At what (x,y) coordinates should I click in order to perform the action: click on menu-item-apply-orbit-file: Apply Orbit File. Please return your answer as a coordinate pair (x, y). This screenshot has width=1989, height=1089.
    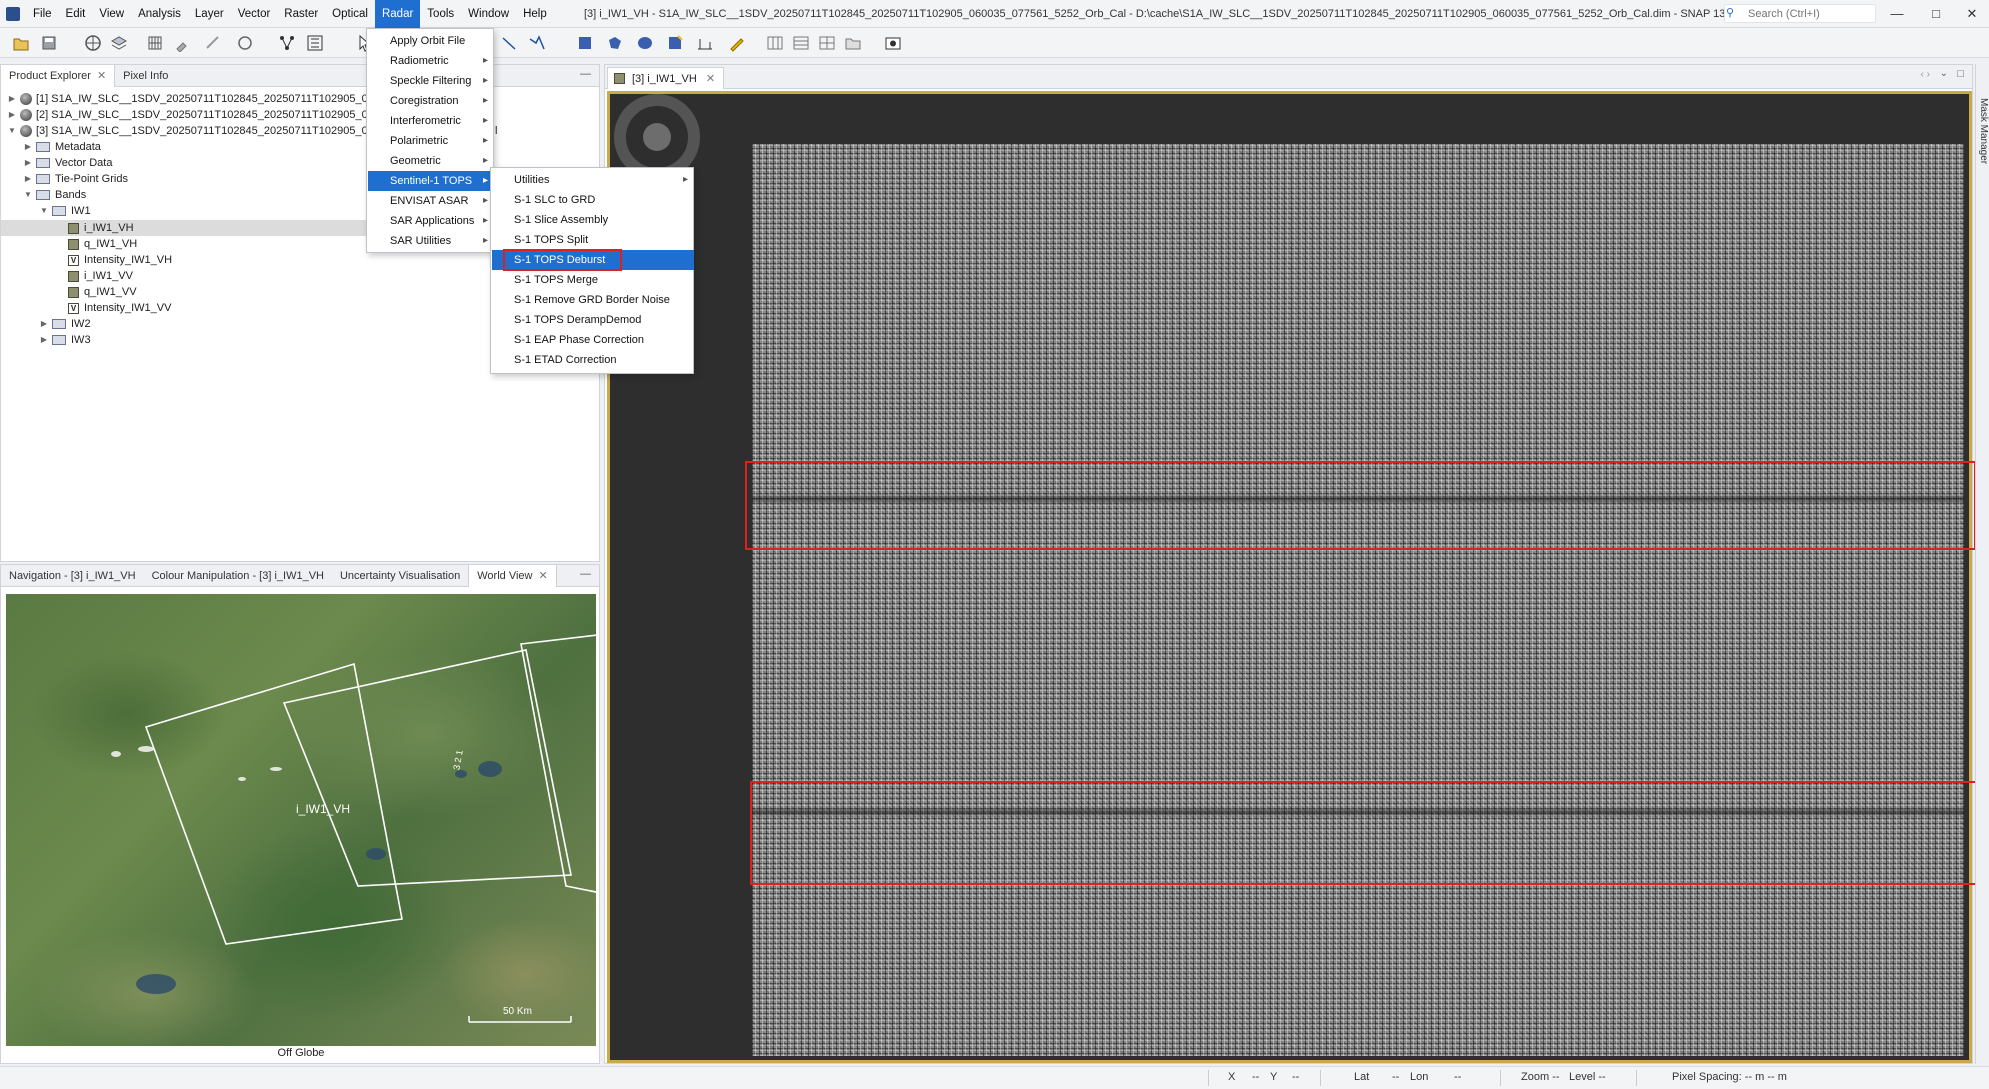
    Looking at the image, I should click on (431, 41).